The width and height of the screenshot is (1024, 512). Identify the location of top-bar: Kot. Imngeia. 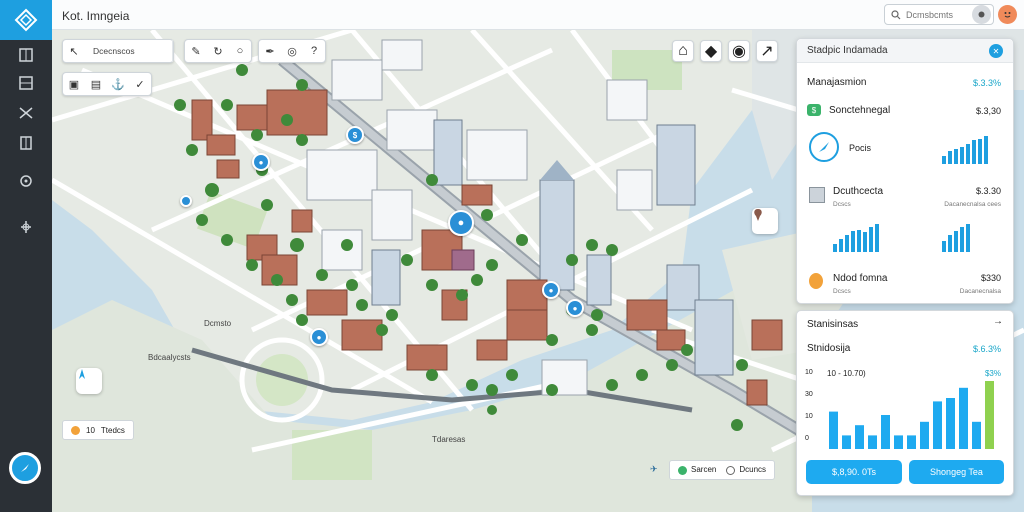
(538, 15).